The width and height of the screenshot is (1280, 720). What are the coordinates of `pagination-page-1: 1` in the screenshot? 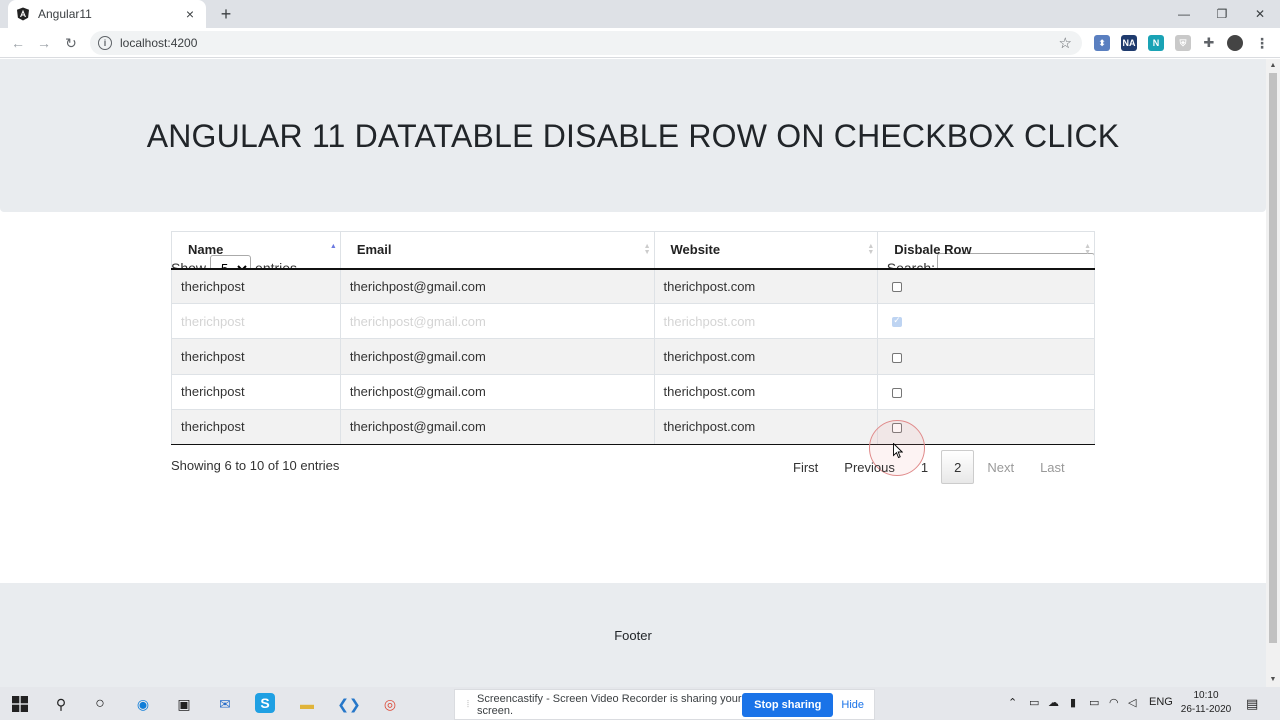 It's located at (924, 467).